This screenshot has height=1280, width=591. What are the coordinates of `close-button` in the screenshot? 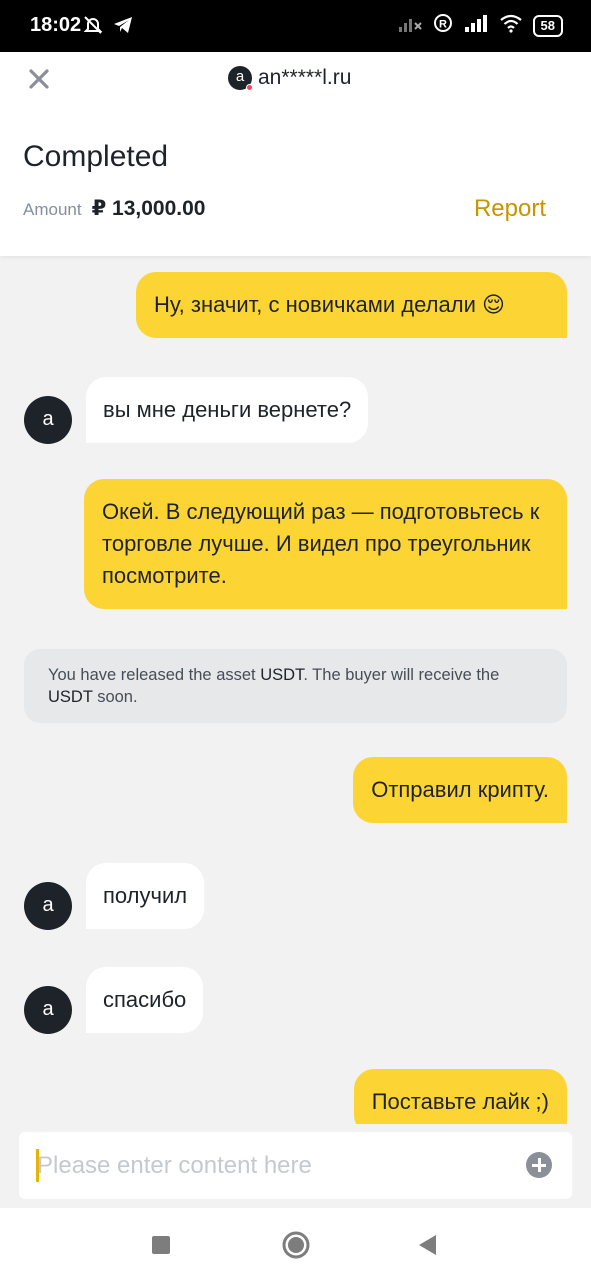 It's located at (39, 79).